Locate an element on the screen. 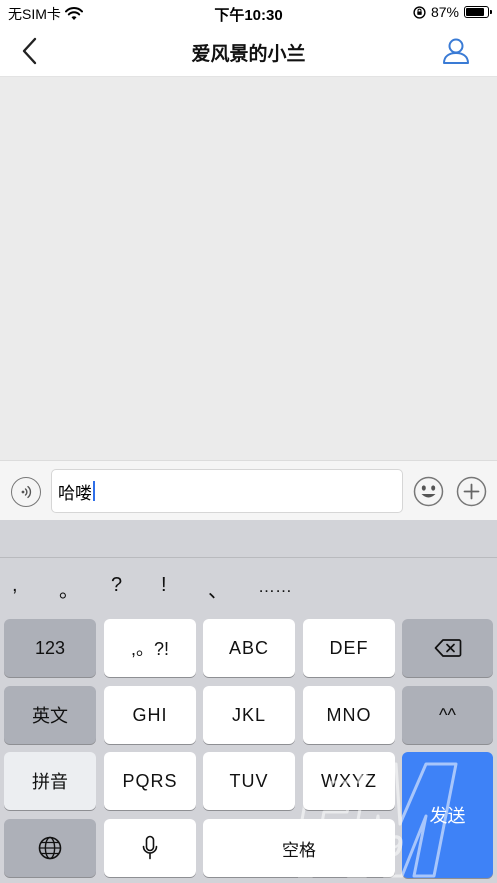 The width and height of the screenshot is (497, 883). message-input: 哈喽 is located at coordinates (227, 491).